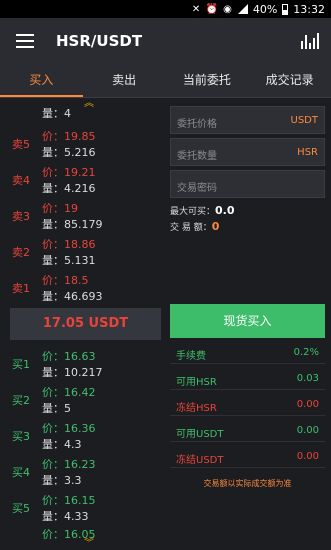 This screenshot has width=331, height=550. Describe the element at coordinates (21, 400) in the screenshot. I see `bid-level: 买2` at that location.